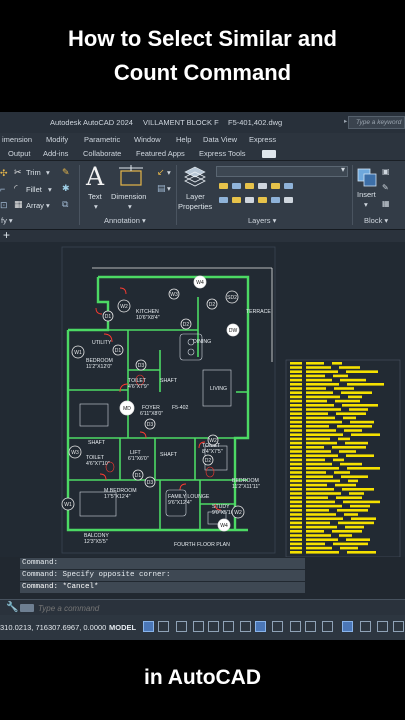  I want to click on layer-dropdown, so click(282, 171).